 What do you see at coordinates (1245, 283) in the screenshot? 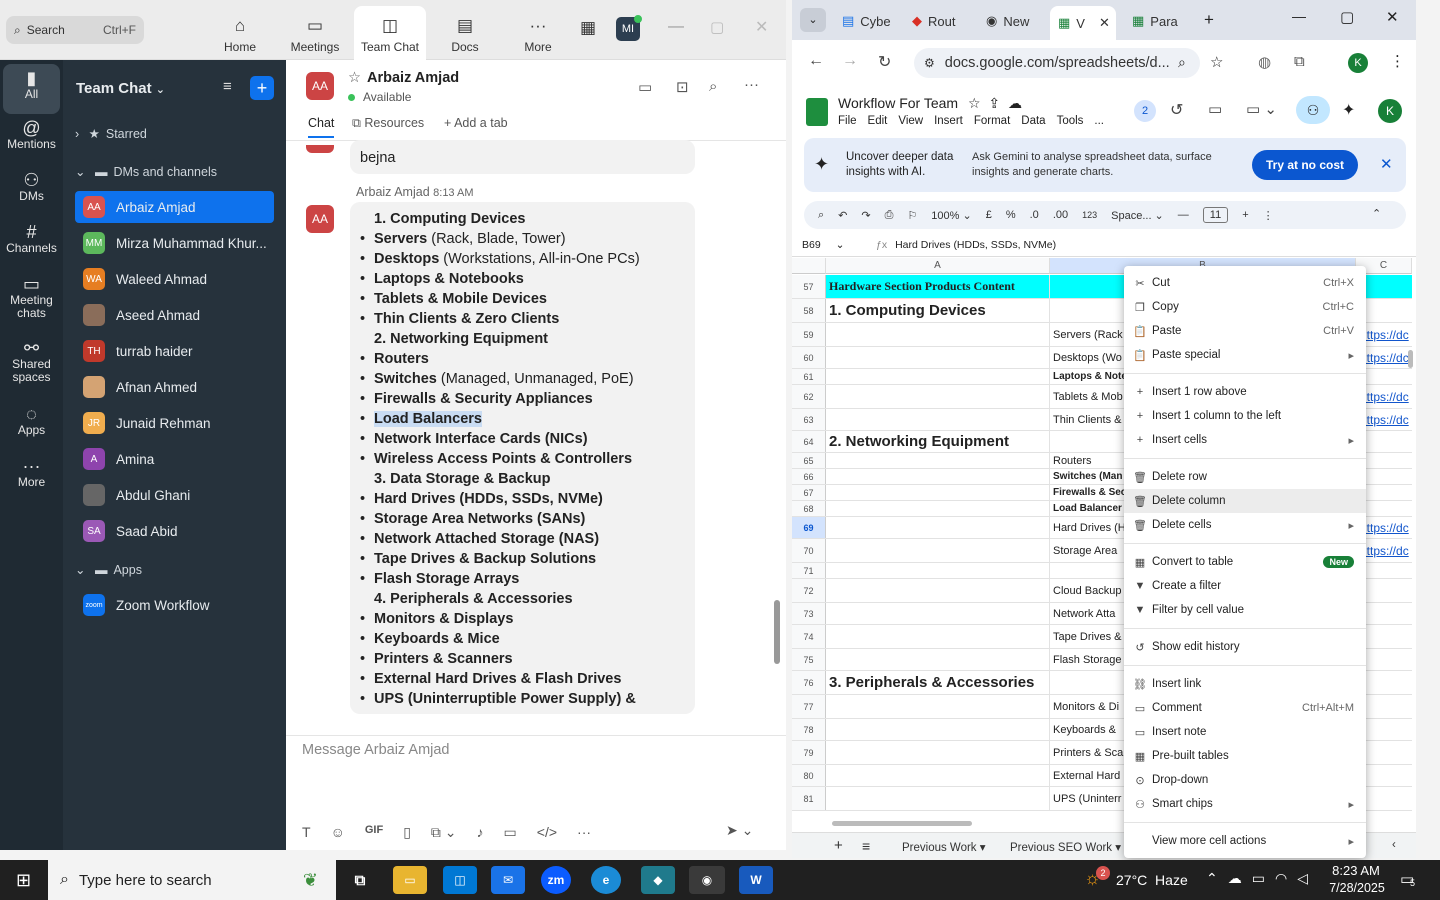
I see `menu-item-cut: ✂ Cut Ctrl+X` at bounding box center [1245, 283].